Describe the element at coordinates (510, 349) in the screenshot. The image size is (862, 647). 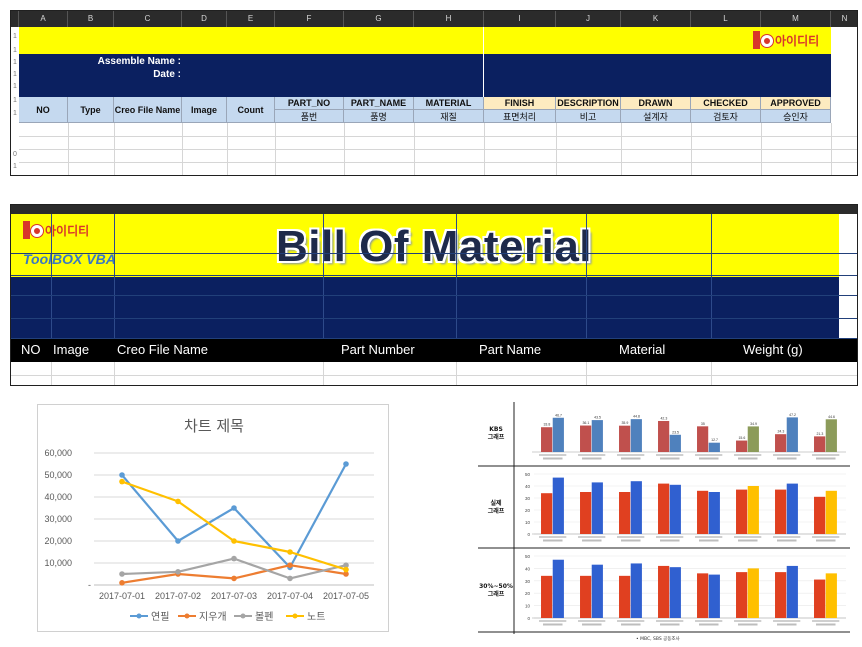
I see `col-part-name: Part Name` at that location.